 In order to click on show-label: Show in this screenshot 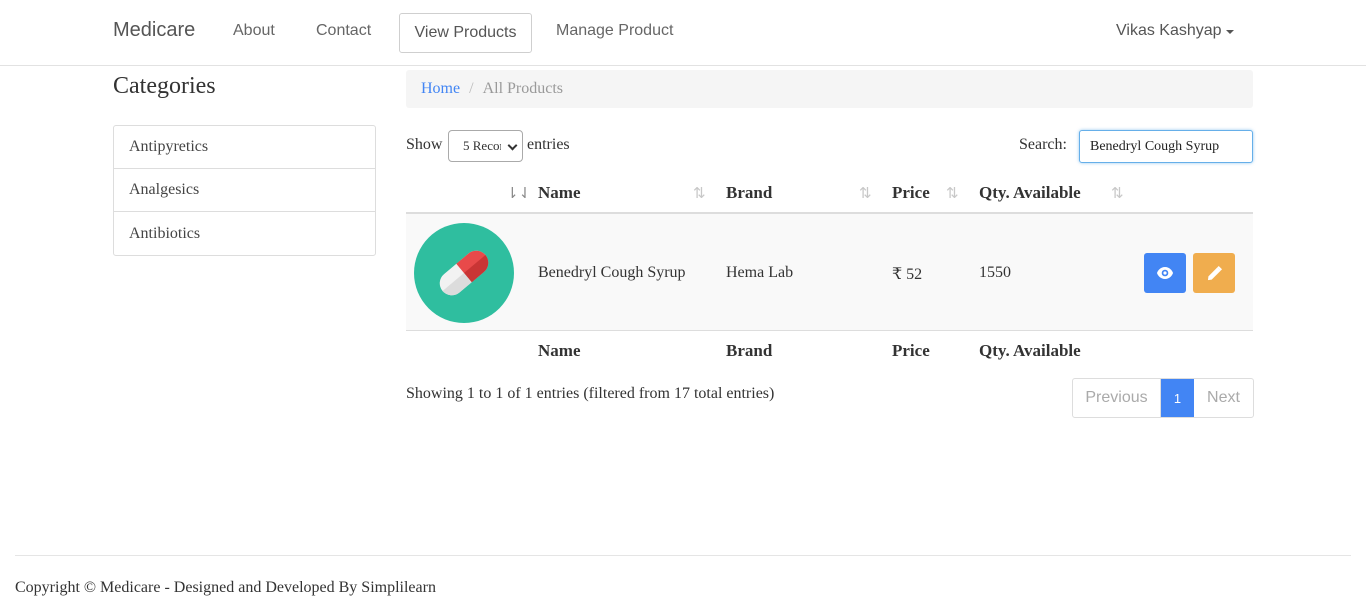, I will do `click(424, 144)`.